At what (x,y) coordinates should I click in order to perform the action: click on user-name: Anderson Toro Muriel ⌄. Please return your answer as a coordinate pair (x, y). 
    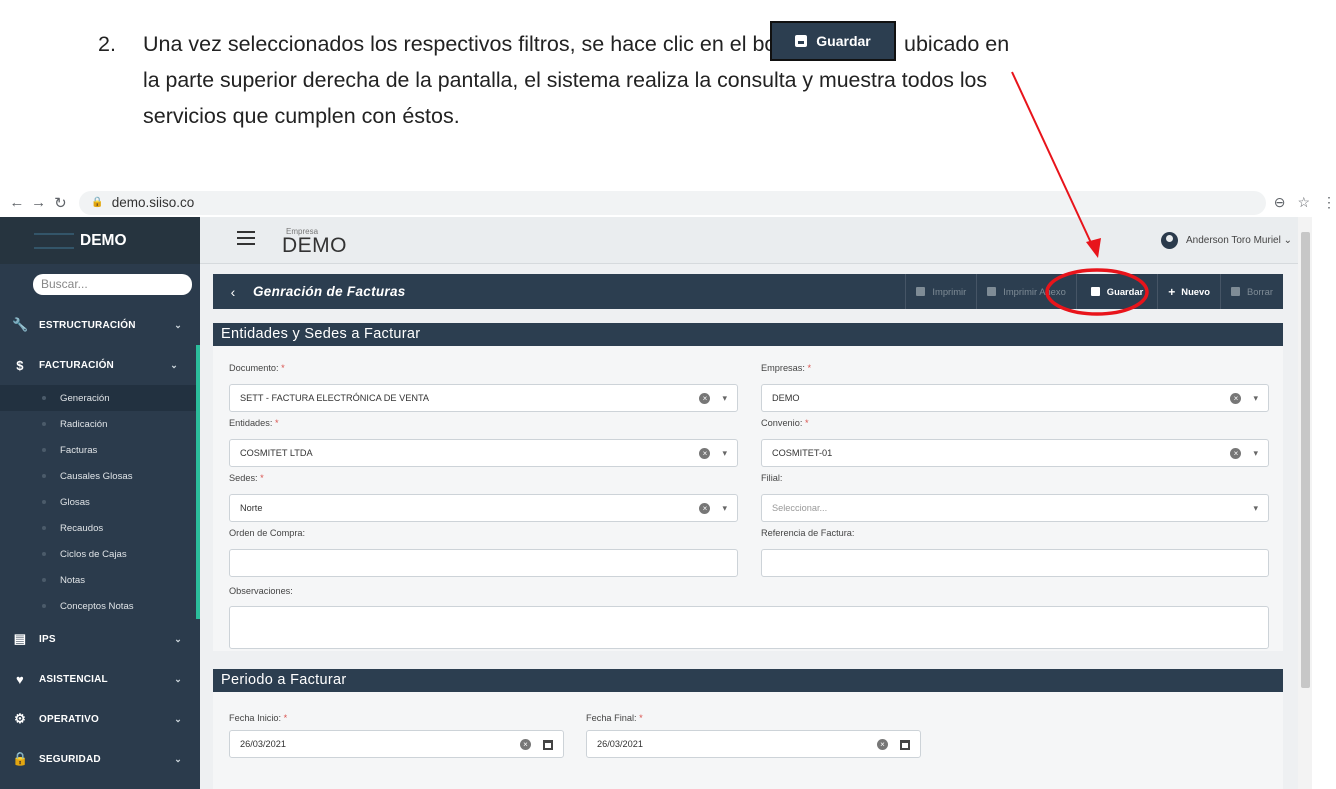
    Looking at the image, I should click on (1238, 240).